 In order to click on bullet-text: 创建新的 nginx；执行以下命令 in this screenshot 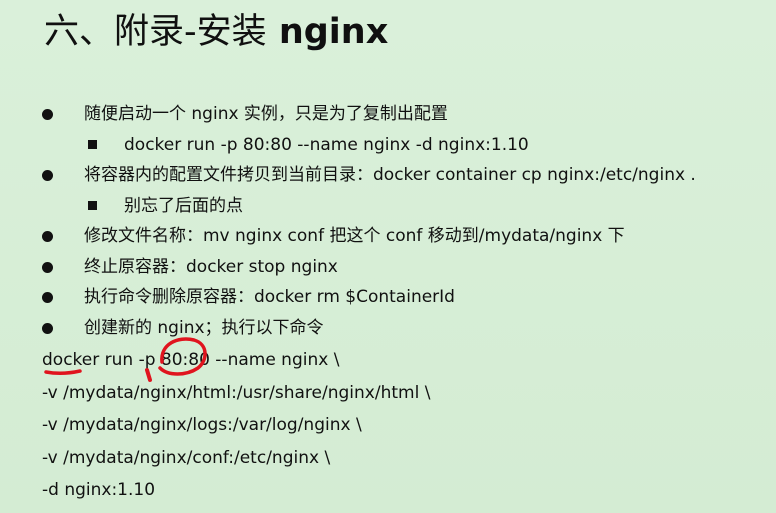, I will do `click(204, 327)`.